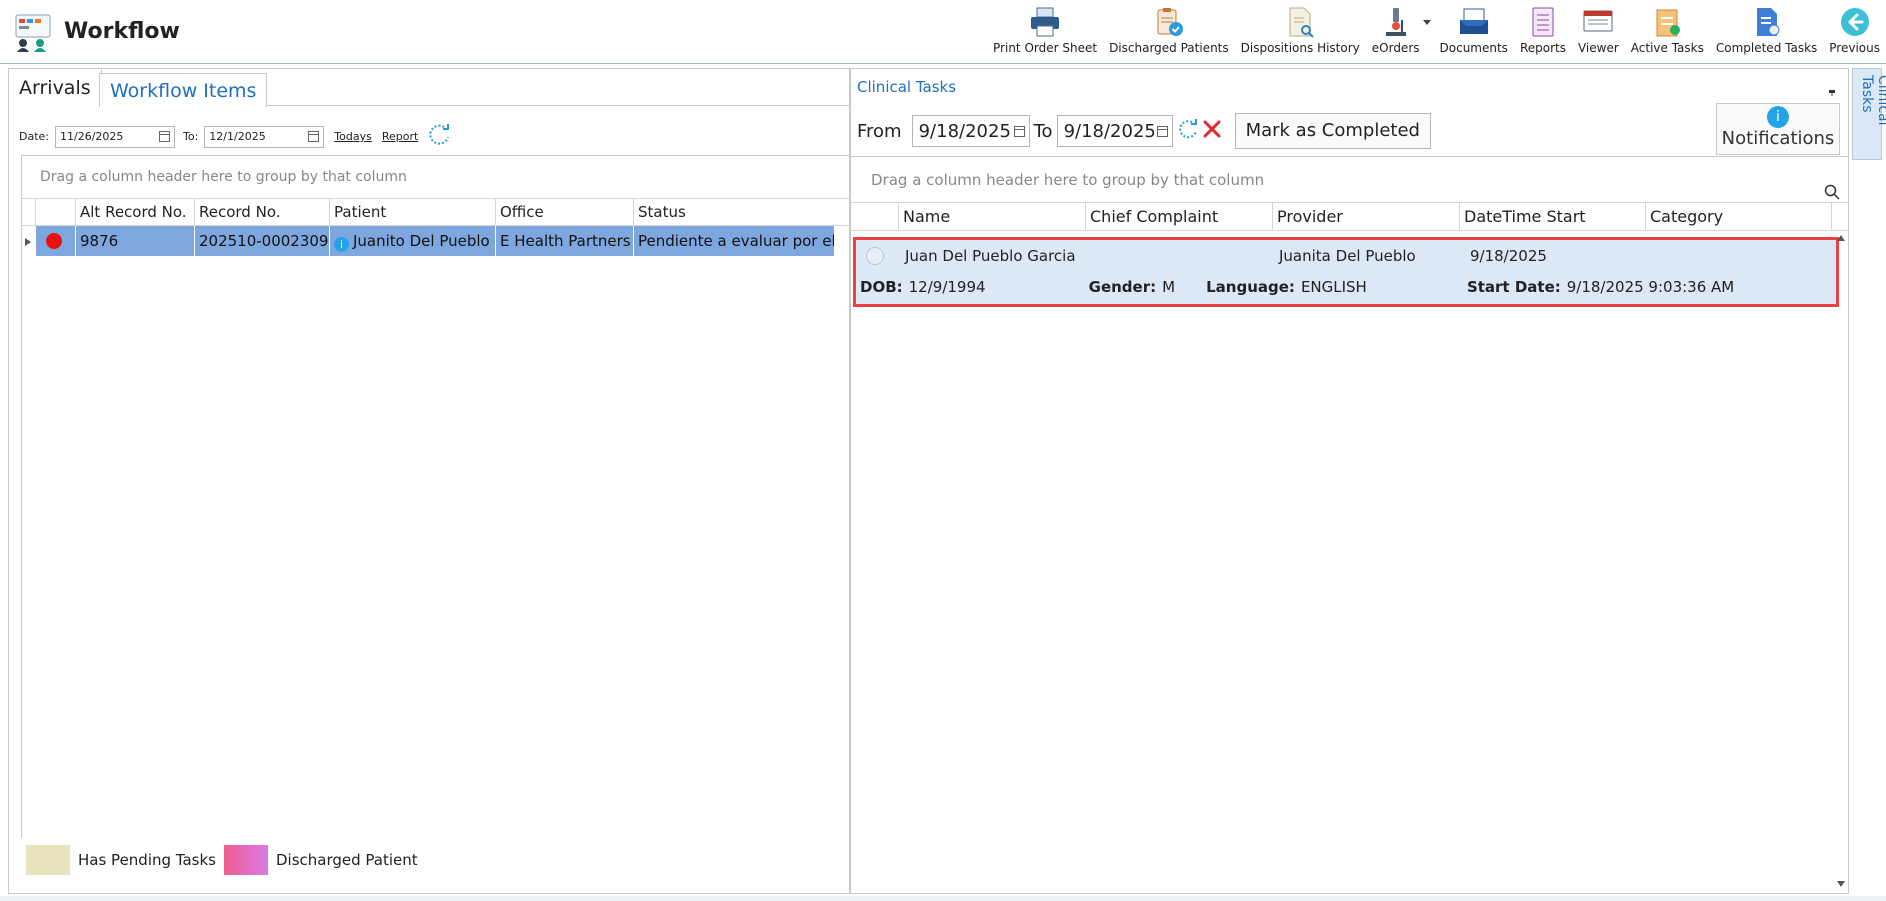 Image resolution: width=1886 pixels, height=901 pixels. I want to click on dob-label: DOB:, so click(881, 287).